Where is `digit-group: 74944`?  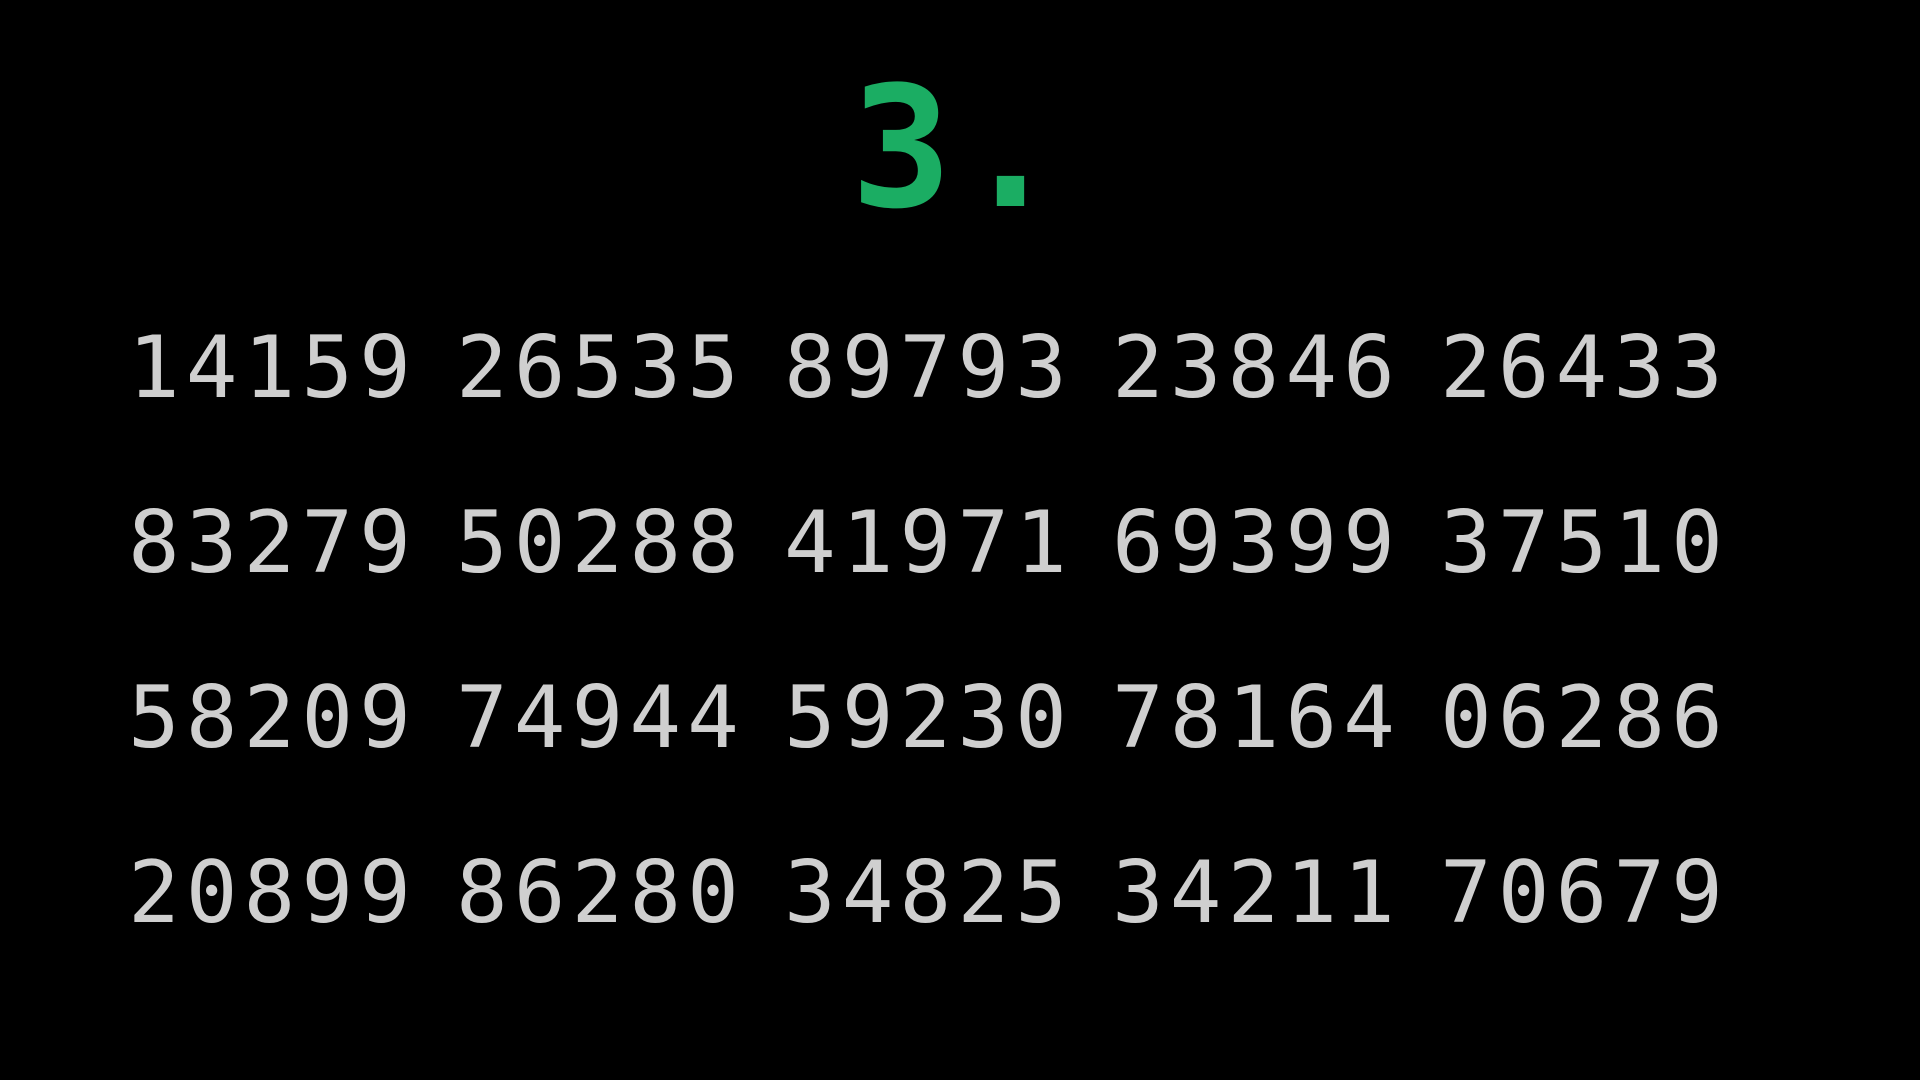 digit-group: 74944 is located at coordinates (600, 717).